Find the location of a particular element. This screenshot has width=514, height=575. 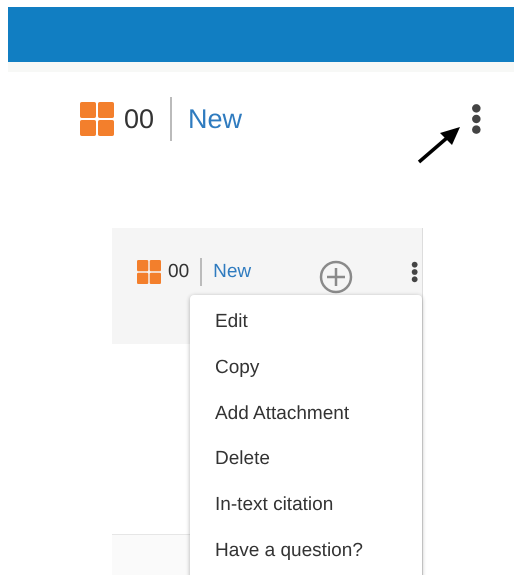

menu-item: Add Attachment is located at coordinates (306, 421).